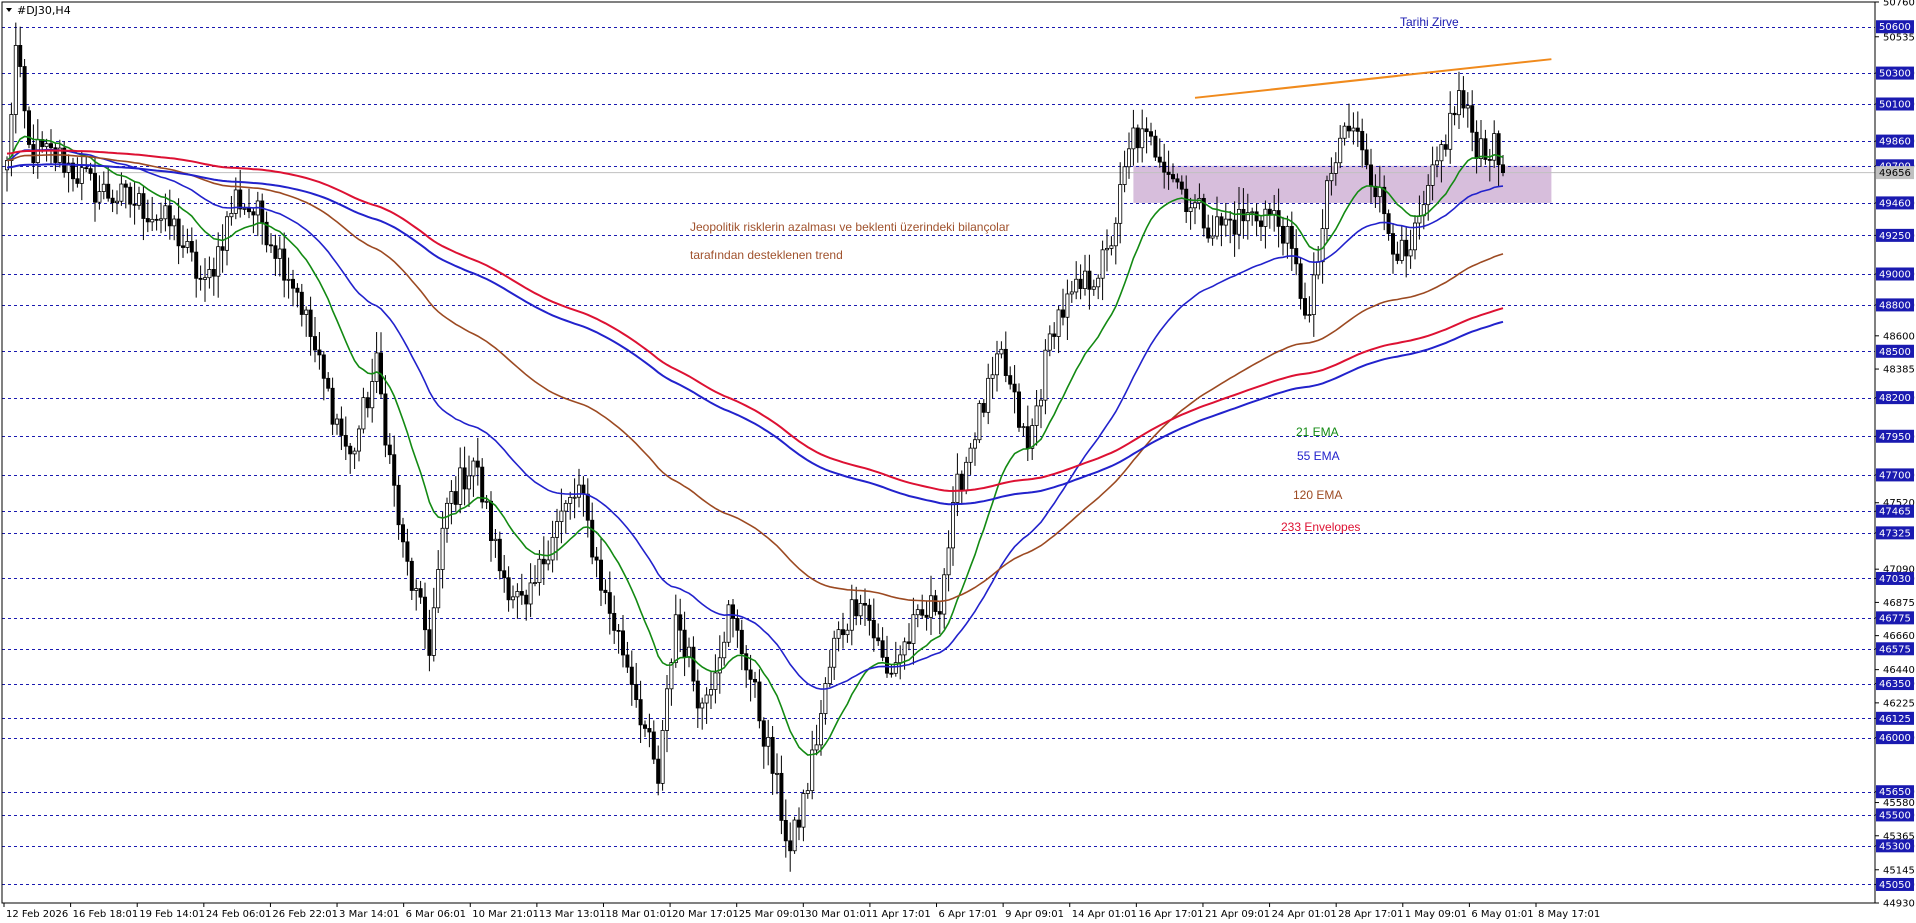 Image resolution: width=1916 pixels, height=923 pixels. Describe the element at coordinates (1895, 105) in the screenshot. I see `level-price-tag-label: 50100` at that location.